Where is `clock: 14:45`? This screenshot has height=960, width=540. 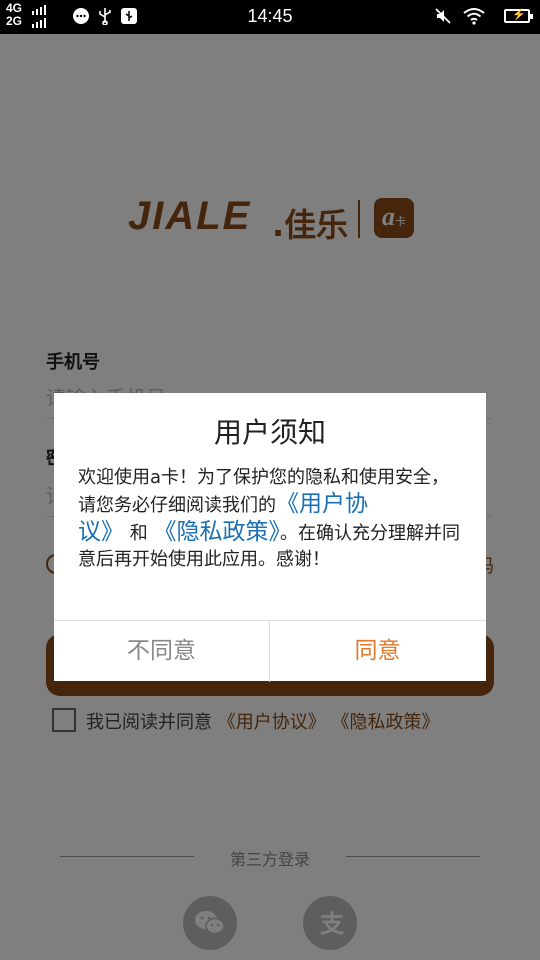
clock: 14:45 is located at coordinates (270, 16).